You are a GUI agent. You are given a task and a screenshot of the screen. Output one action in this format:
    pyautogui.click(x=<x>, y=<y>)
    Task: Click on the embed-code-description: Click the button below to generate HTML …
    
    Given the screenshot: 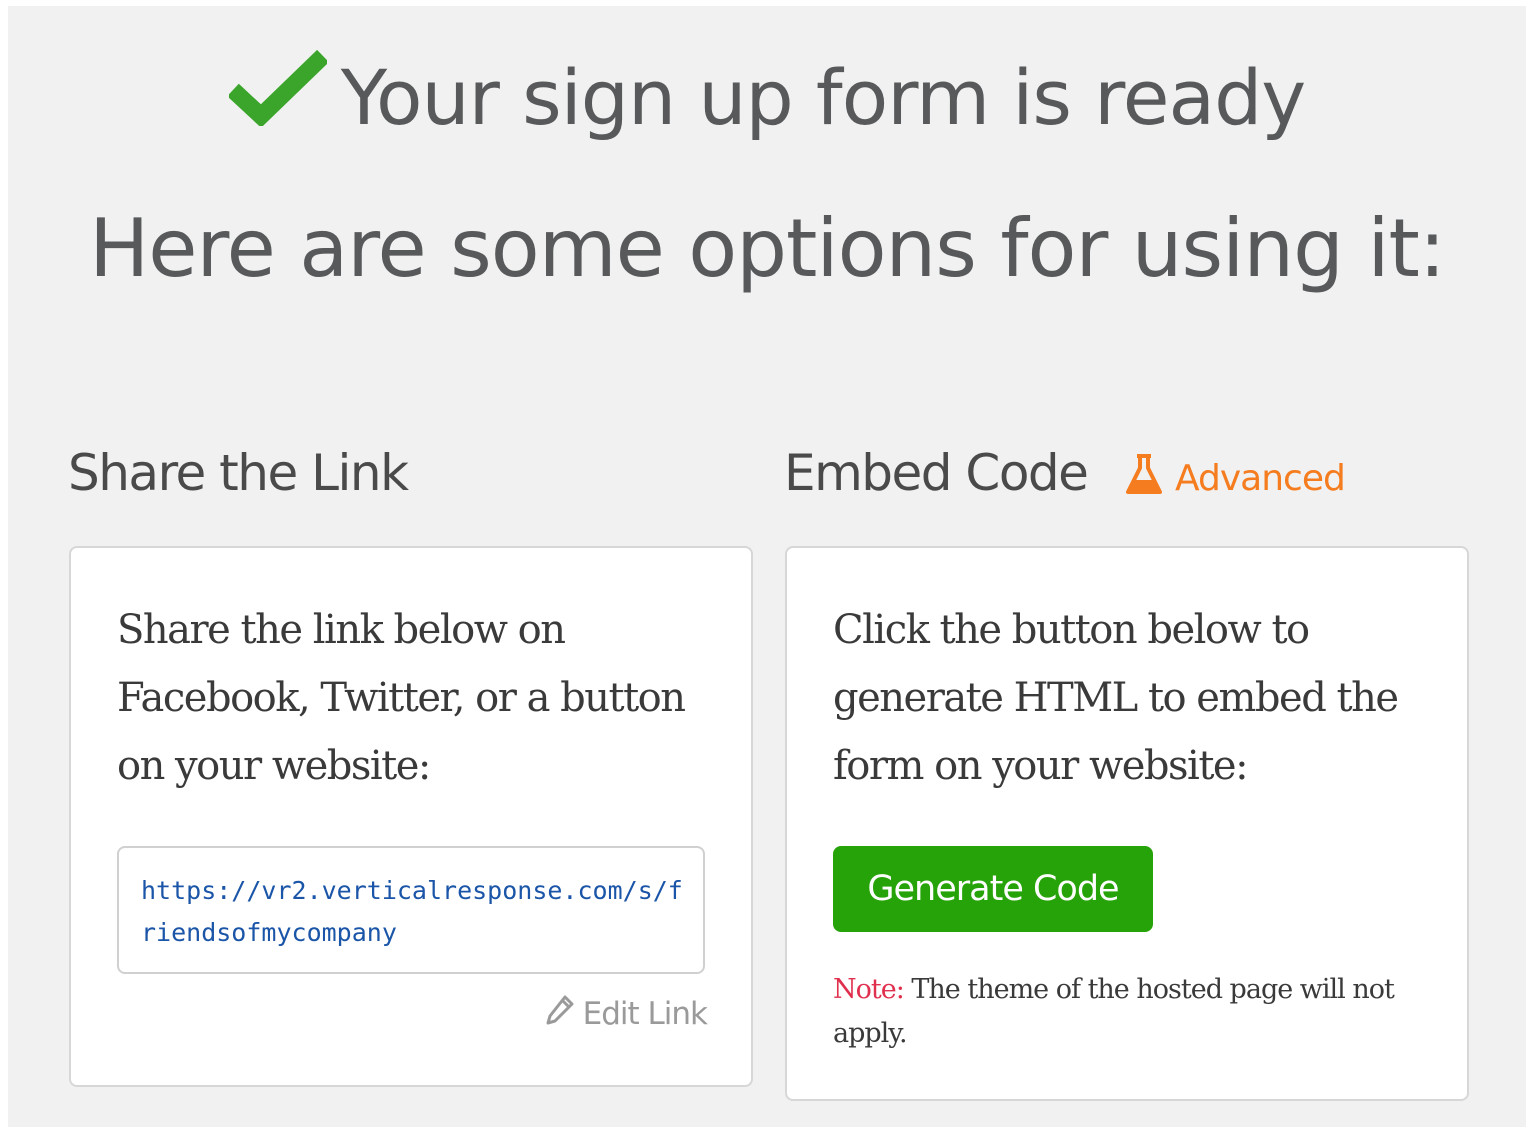 What is the action you would take?
    pyautogui.click(x=1116, y=698)
    